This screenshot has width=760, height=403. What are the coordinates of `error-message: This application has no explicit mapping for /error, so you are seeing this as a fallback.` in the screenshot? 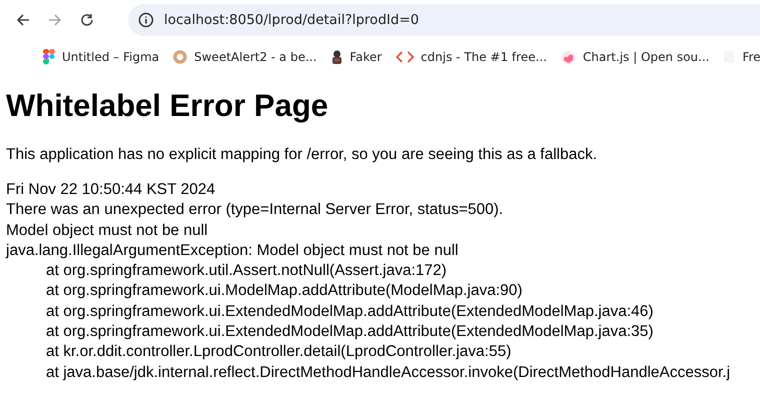 It's located at (302, 155).